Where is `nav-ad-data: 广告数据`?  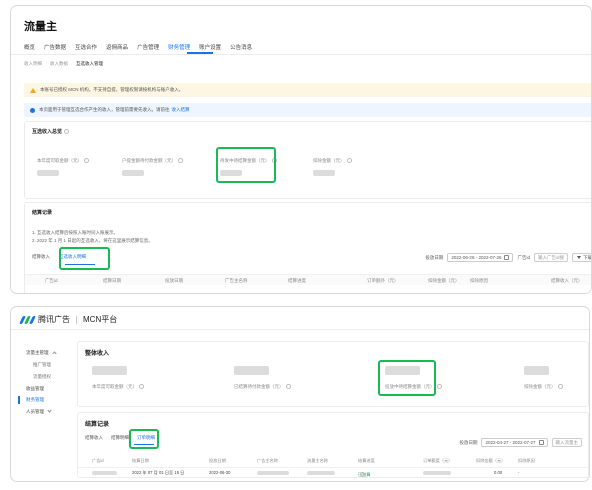 nav-ad-data: 广告数据 is located at coordinates (55, 47).